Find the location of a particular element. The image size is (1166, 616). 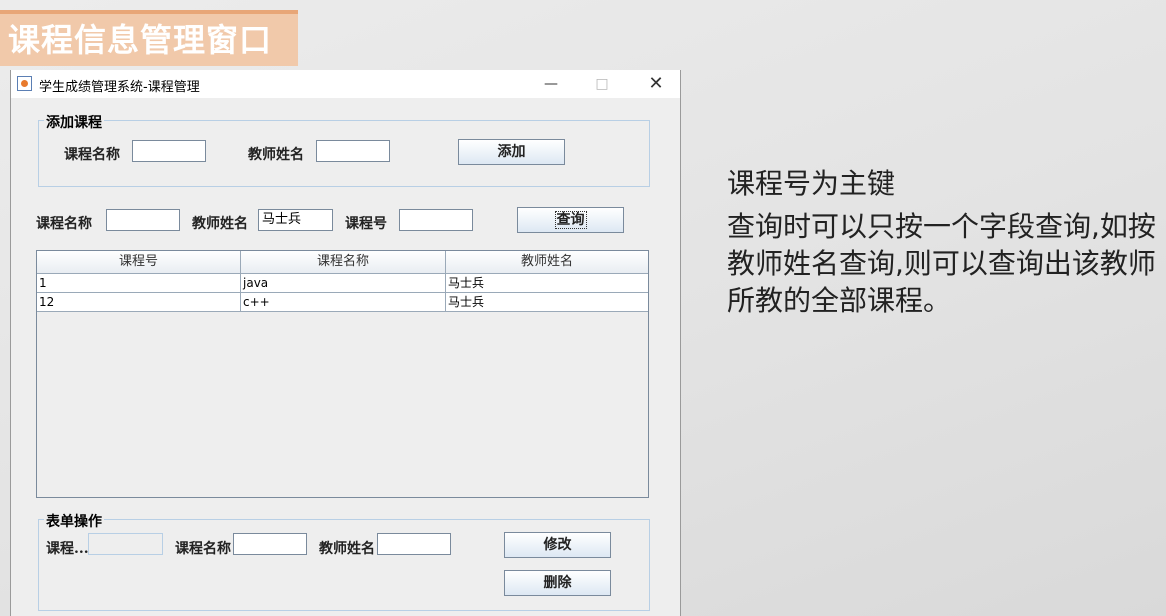

query-button-label: 查询 is located at coordinates (570, 220).